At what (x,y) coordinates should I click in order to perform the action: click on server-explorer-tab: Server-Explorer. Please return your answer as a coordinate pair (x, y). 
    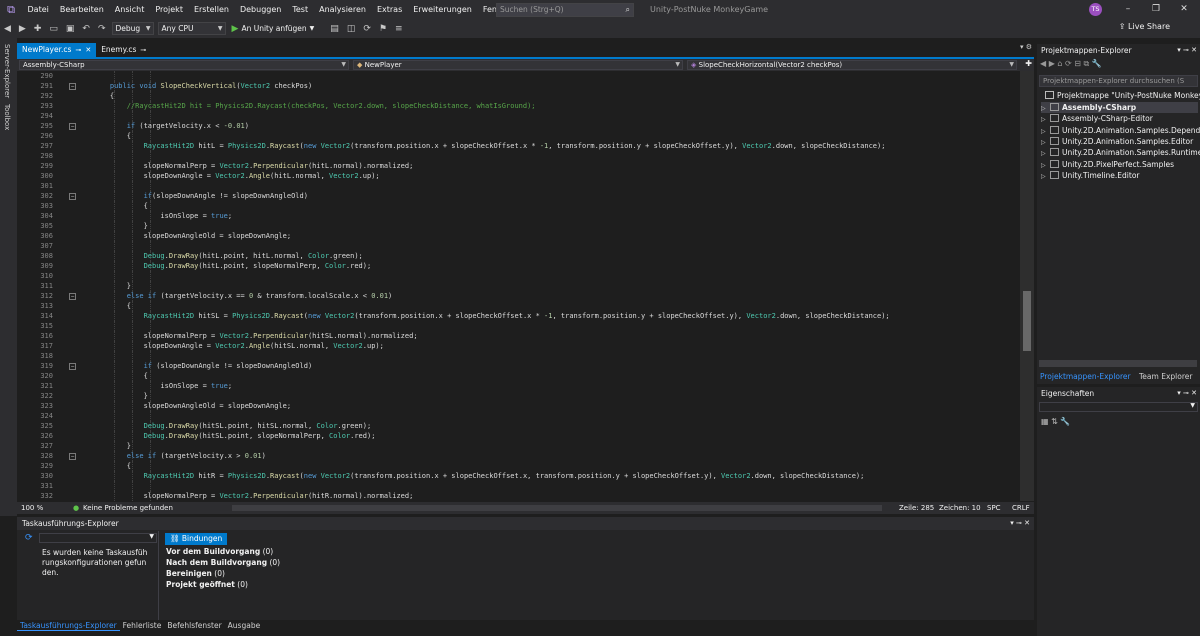
    Looking at the image, I should click on (7, 71).